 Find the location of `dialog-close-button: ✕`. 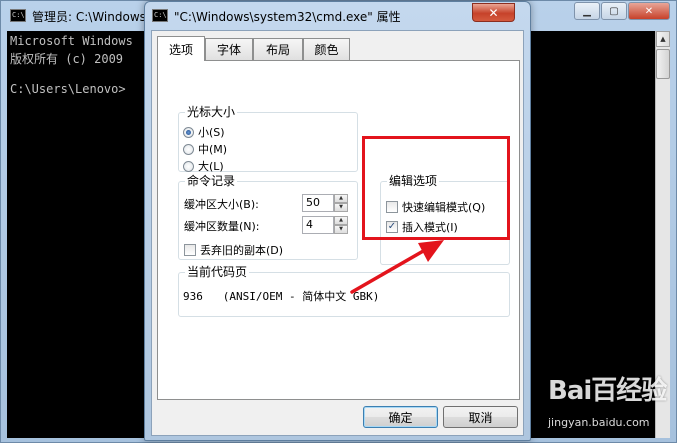

dialog-close-button: ✕ is located at coordinates (493, 12).